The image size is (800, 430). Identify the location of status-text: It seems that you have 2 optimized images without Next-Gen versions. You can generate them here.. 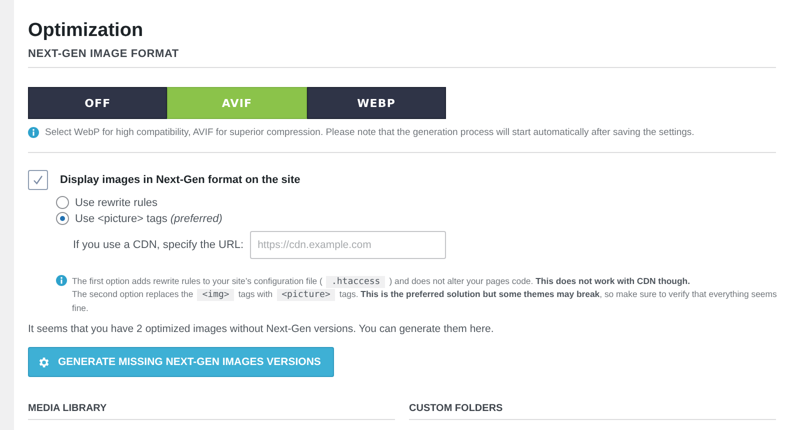
(261, 329).